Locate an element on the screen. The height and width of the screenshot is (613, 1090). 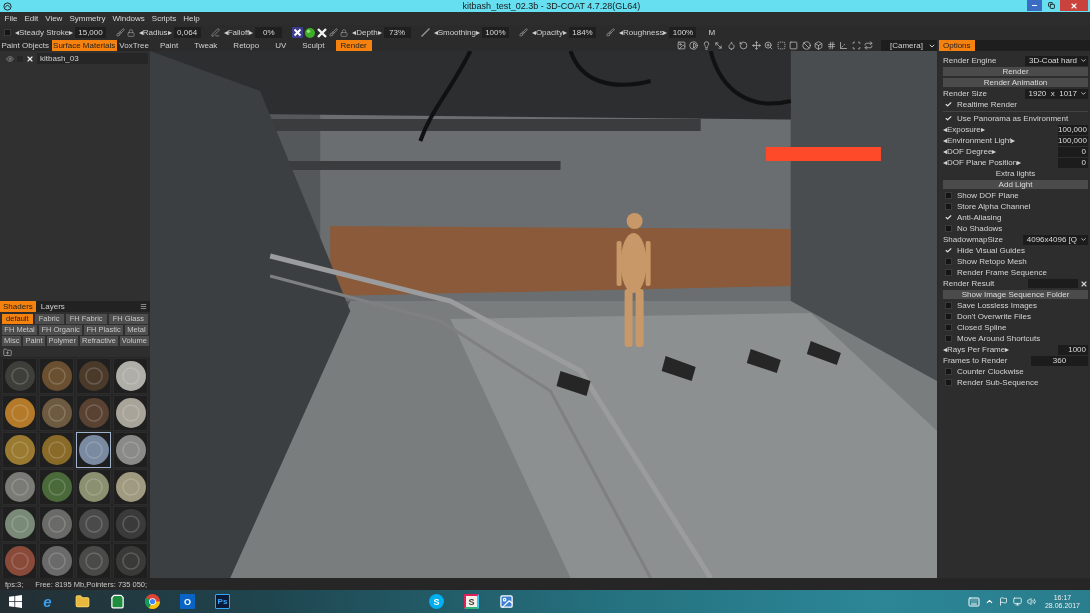
menu-item: Symmetry is located at coordinates (87, 18).